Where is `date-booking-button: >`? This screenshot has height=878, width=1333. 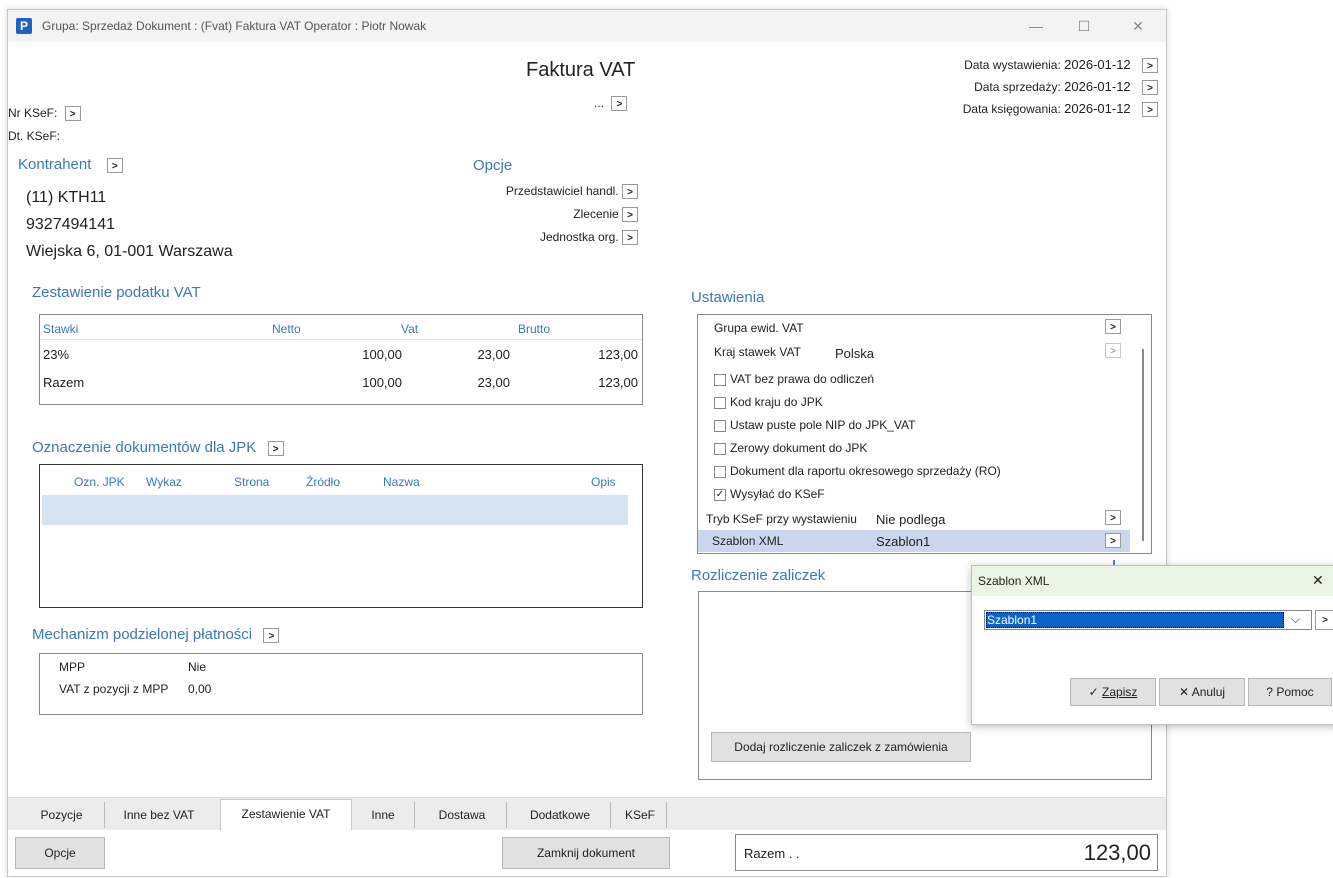
date-booking-button: > is located at coordinates (1150, 109).